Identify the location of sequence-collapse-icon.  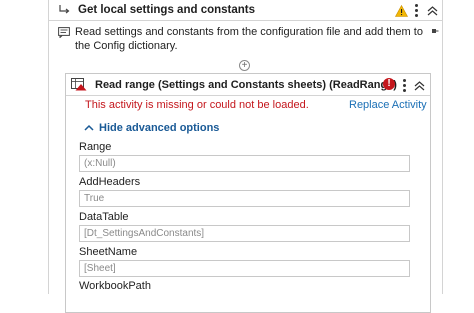
(432, 13).